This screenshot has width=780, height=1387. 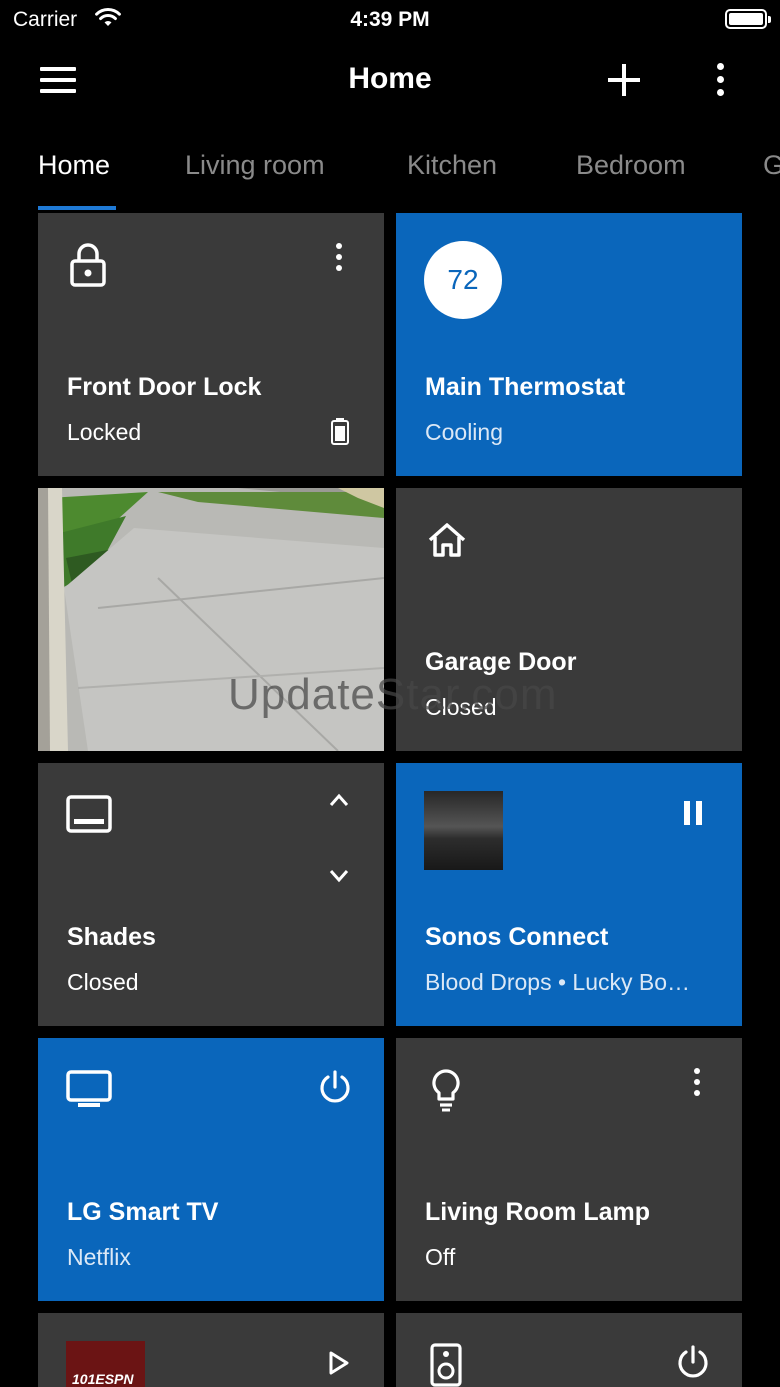 What do you see at coordinates (569, 1169) in the screenshot?
I see `tile-living-room-lamp: Living Room Lamp Off` at bounding box center [569, 1169].